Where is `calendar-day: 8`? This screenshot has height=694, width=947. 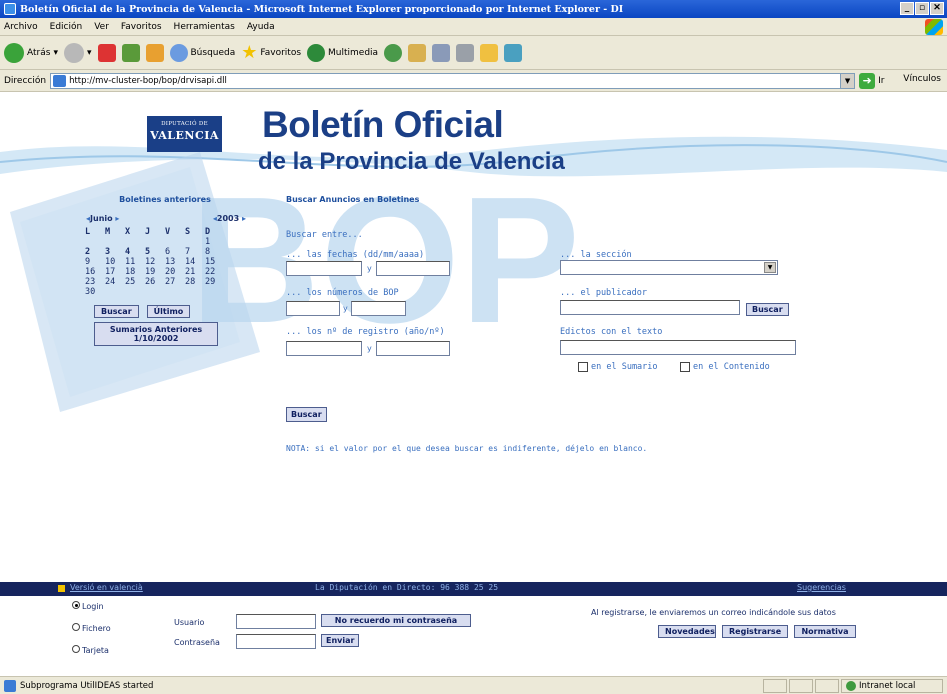
calendar-day: 8 is located at coordinates (215, 252).